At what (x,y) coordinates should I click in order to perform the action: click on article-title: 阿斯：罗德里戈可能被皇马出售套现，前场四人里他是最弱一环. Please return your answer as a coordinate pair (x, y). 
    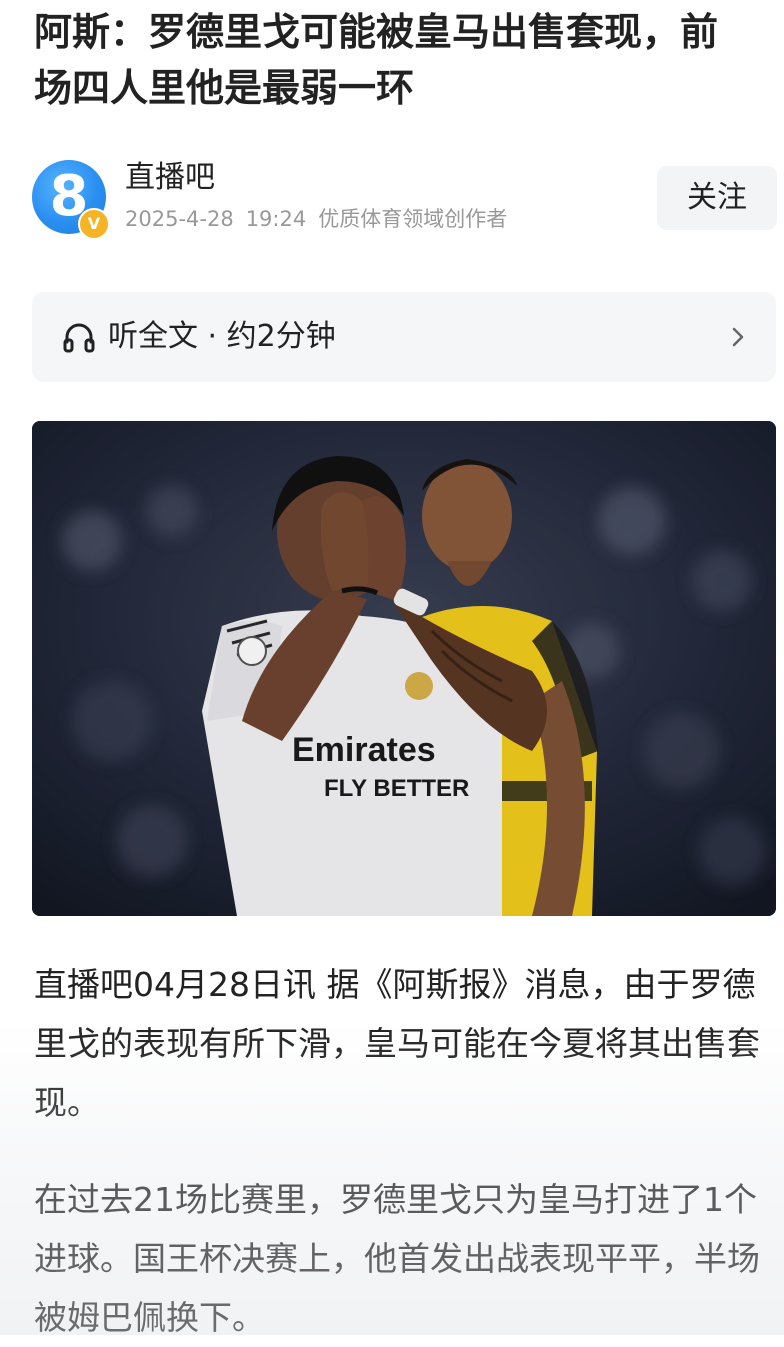
    Looking at the image, I should click on (376, 60).